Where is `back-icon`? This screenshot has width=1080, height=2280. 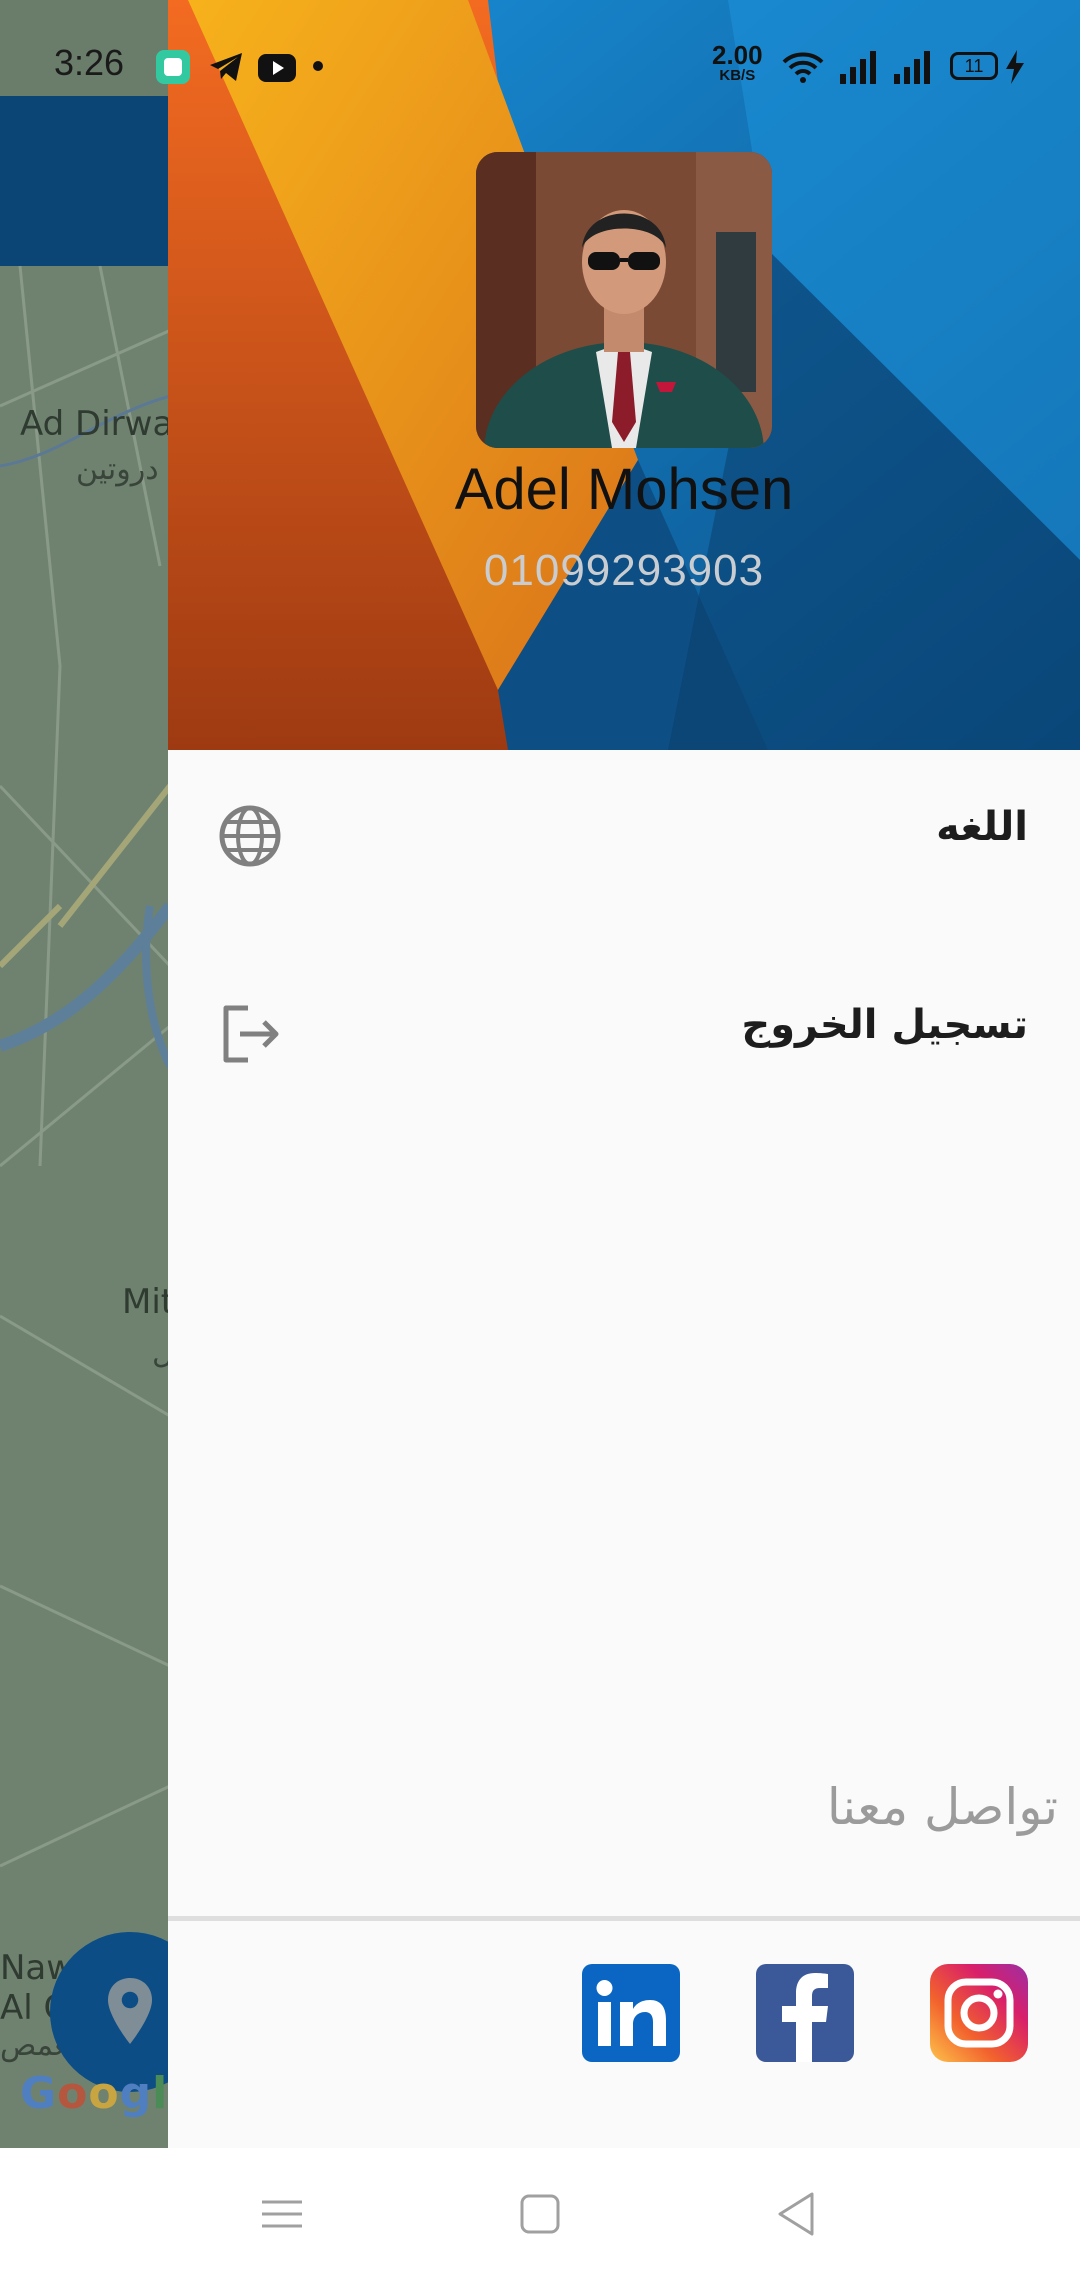 back-icon is located at coordinates (796, 2214).